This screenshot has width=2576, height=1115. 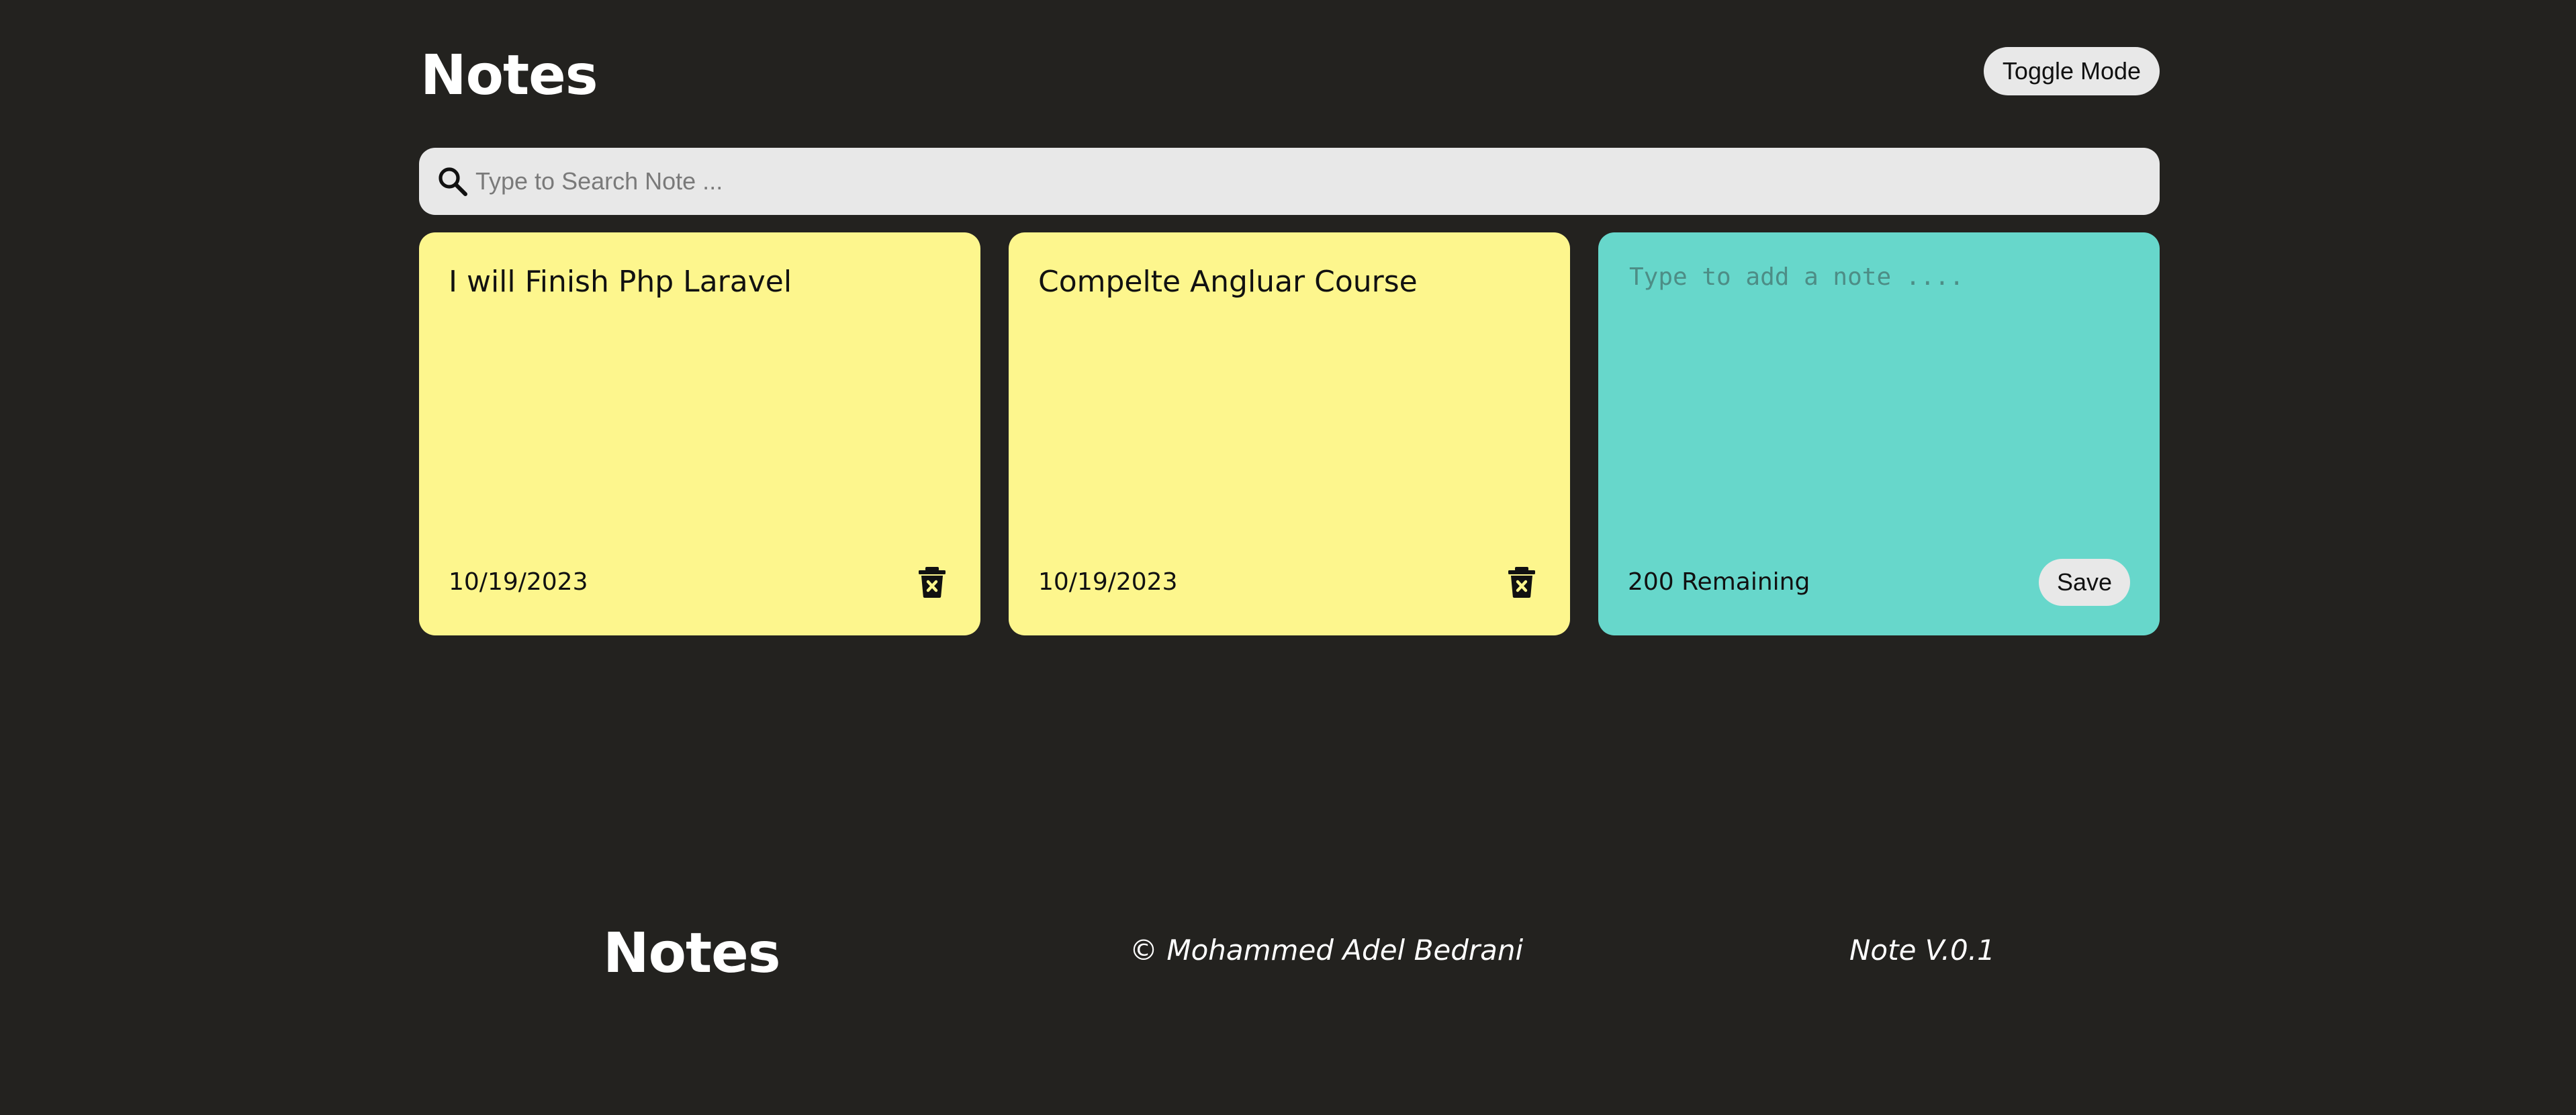 I want to click on search-input, so click(x=1308, y=182).